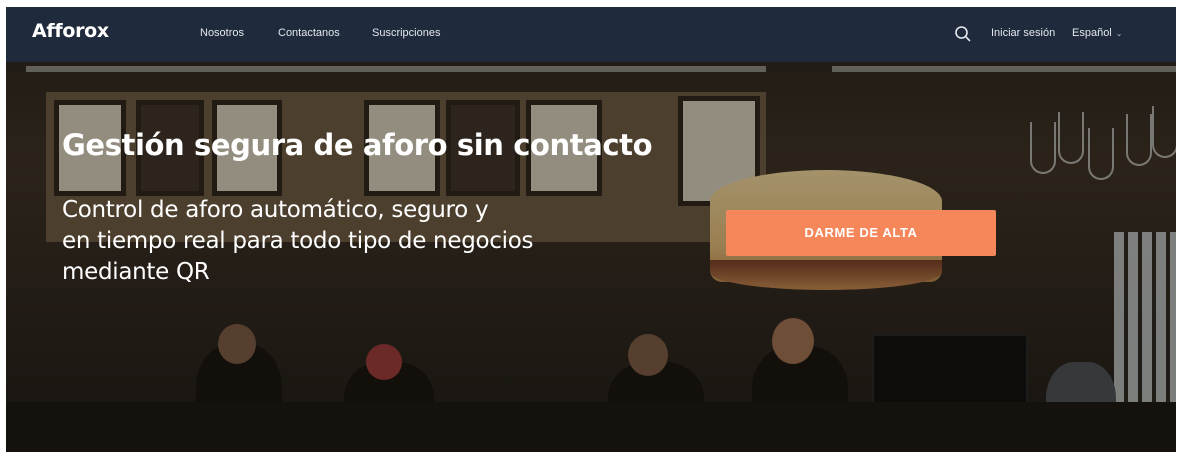 The width and height of the screenshot is (1180, 455). What do you see at coordinates (309, 33) in the screenshot?
I see `nav-link-contactanos: Contactanos` at bounding box center [309, 33].